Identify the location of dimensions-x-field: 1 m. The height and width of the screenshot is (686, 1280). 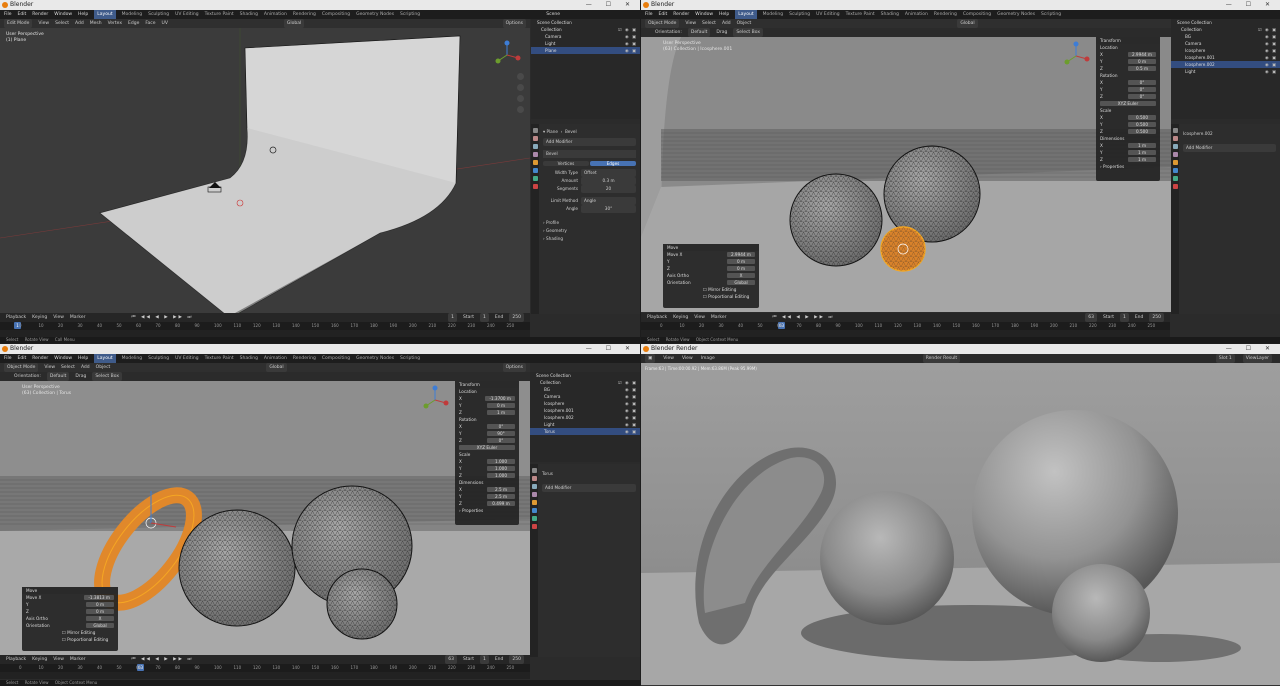
(1142, 145).